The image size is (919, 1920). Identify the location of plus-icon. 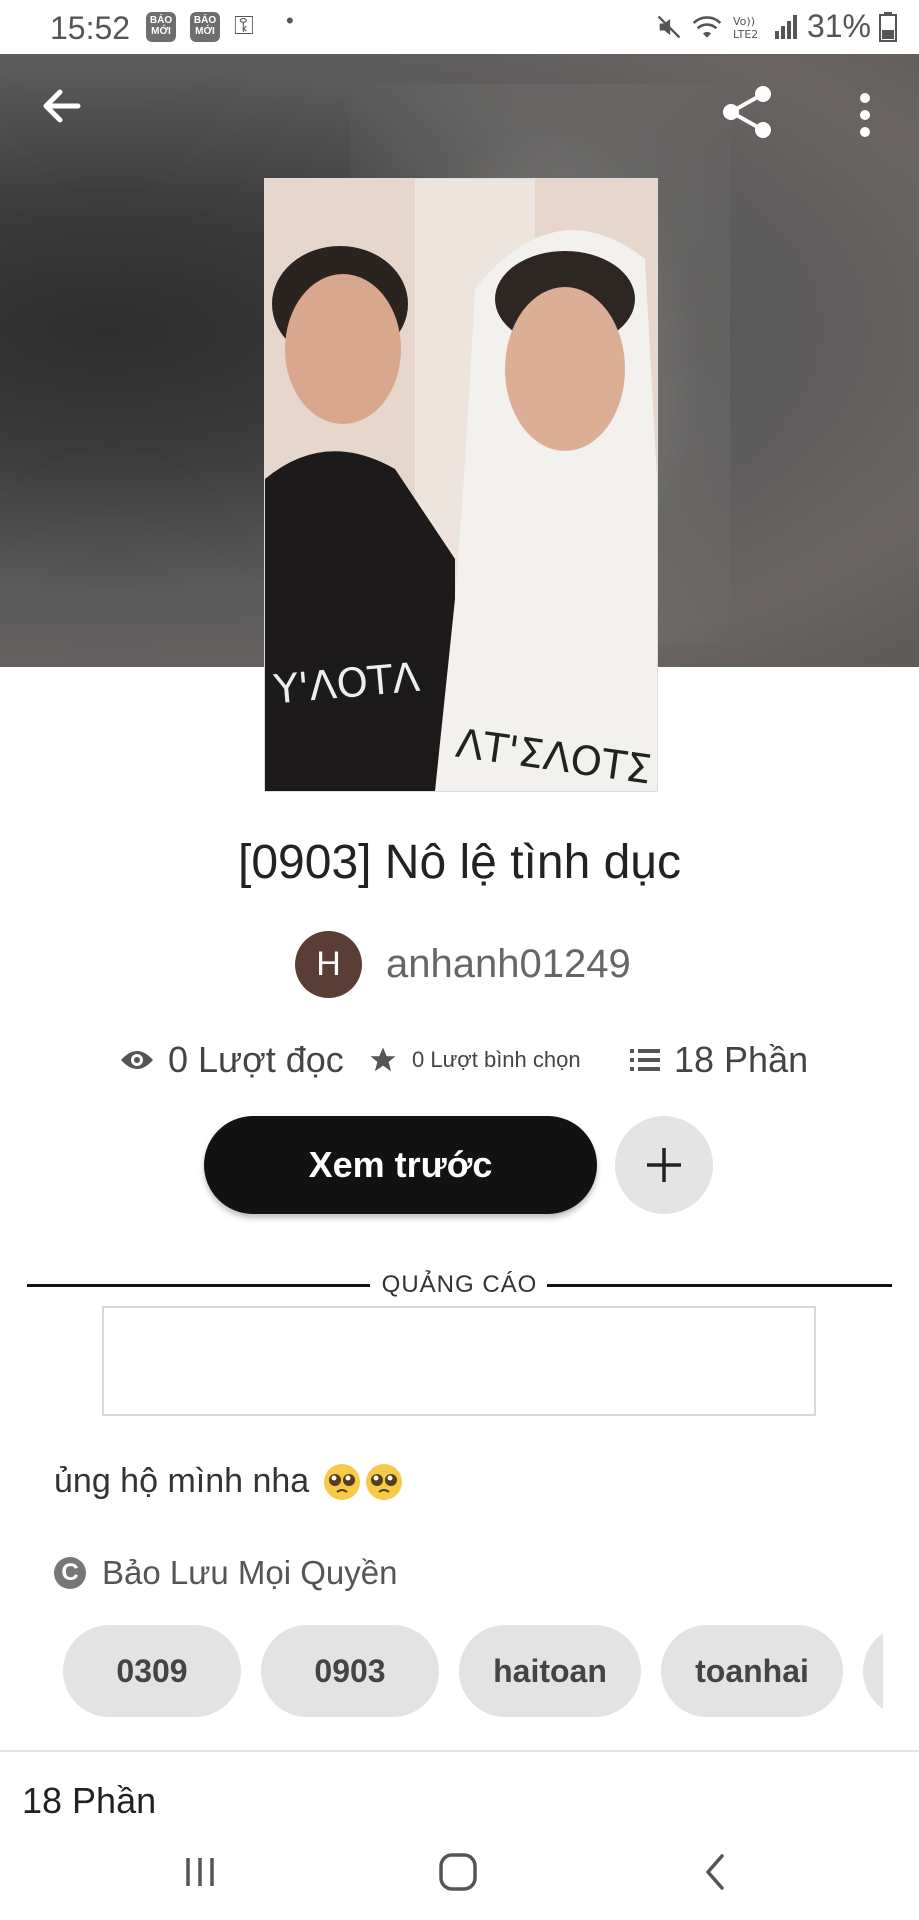
(664, 1165).